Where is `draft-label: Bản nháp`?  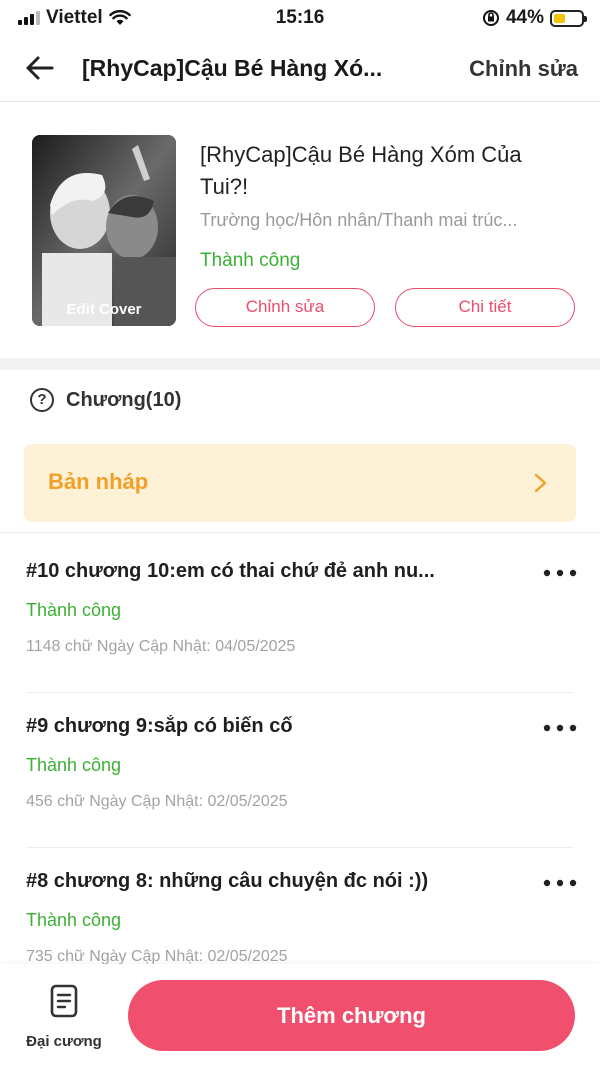
draft-label: Bản nháp is located at coordinates (98, 481).